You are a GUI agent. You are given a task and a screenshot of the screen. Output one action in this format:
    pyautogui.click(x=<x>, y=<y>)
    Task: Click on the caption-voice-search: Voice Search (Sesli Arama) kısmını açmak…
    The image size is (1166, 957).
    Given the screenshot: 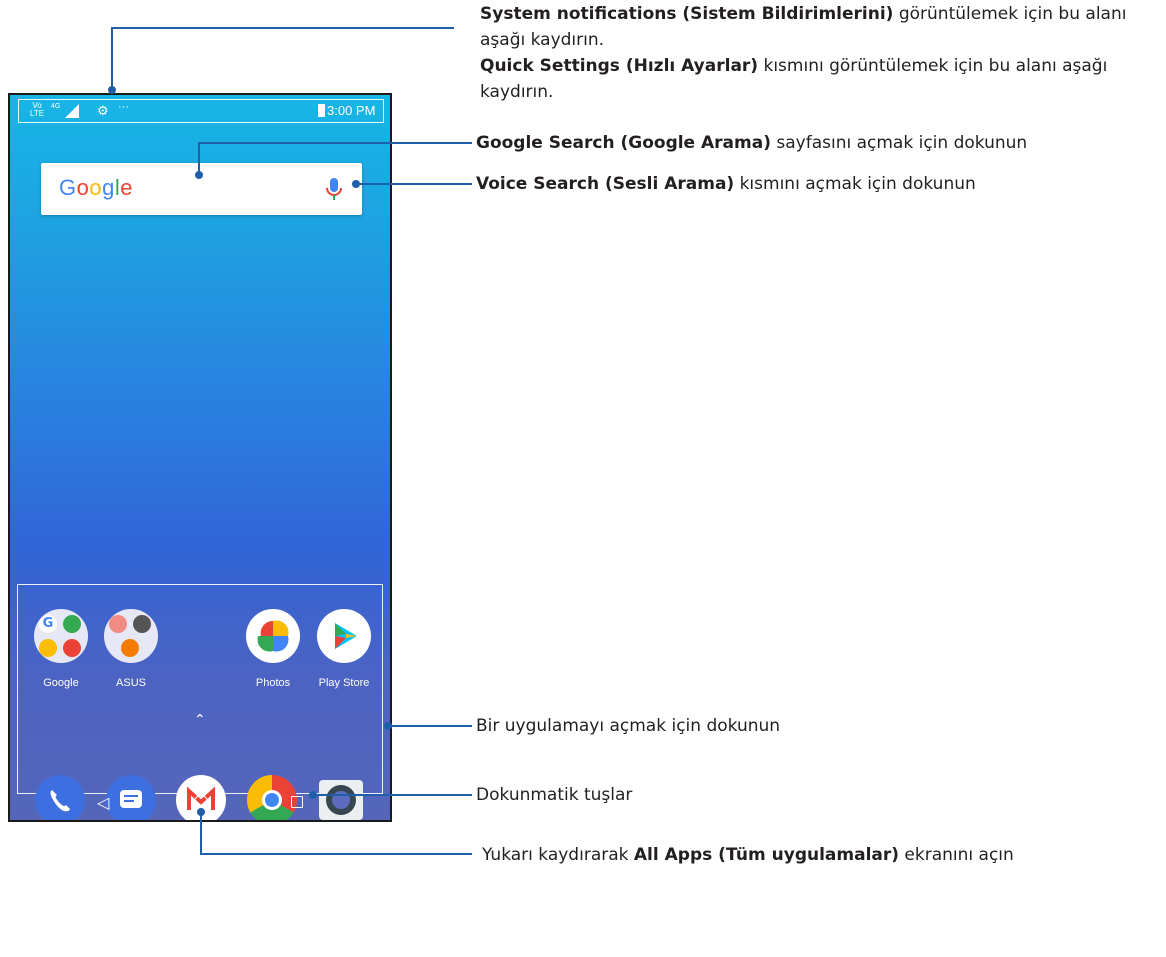 What is the action you would take?
    pyautogui.click(x=816, y=184)
    